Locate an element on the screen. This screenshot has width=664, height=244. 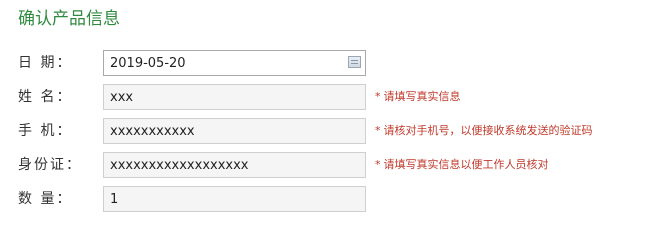
phone-label: 手 机： is located at coordinates (45, 131).